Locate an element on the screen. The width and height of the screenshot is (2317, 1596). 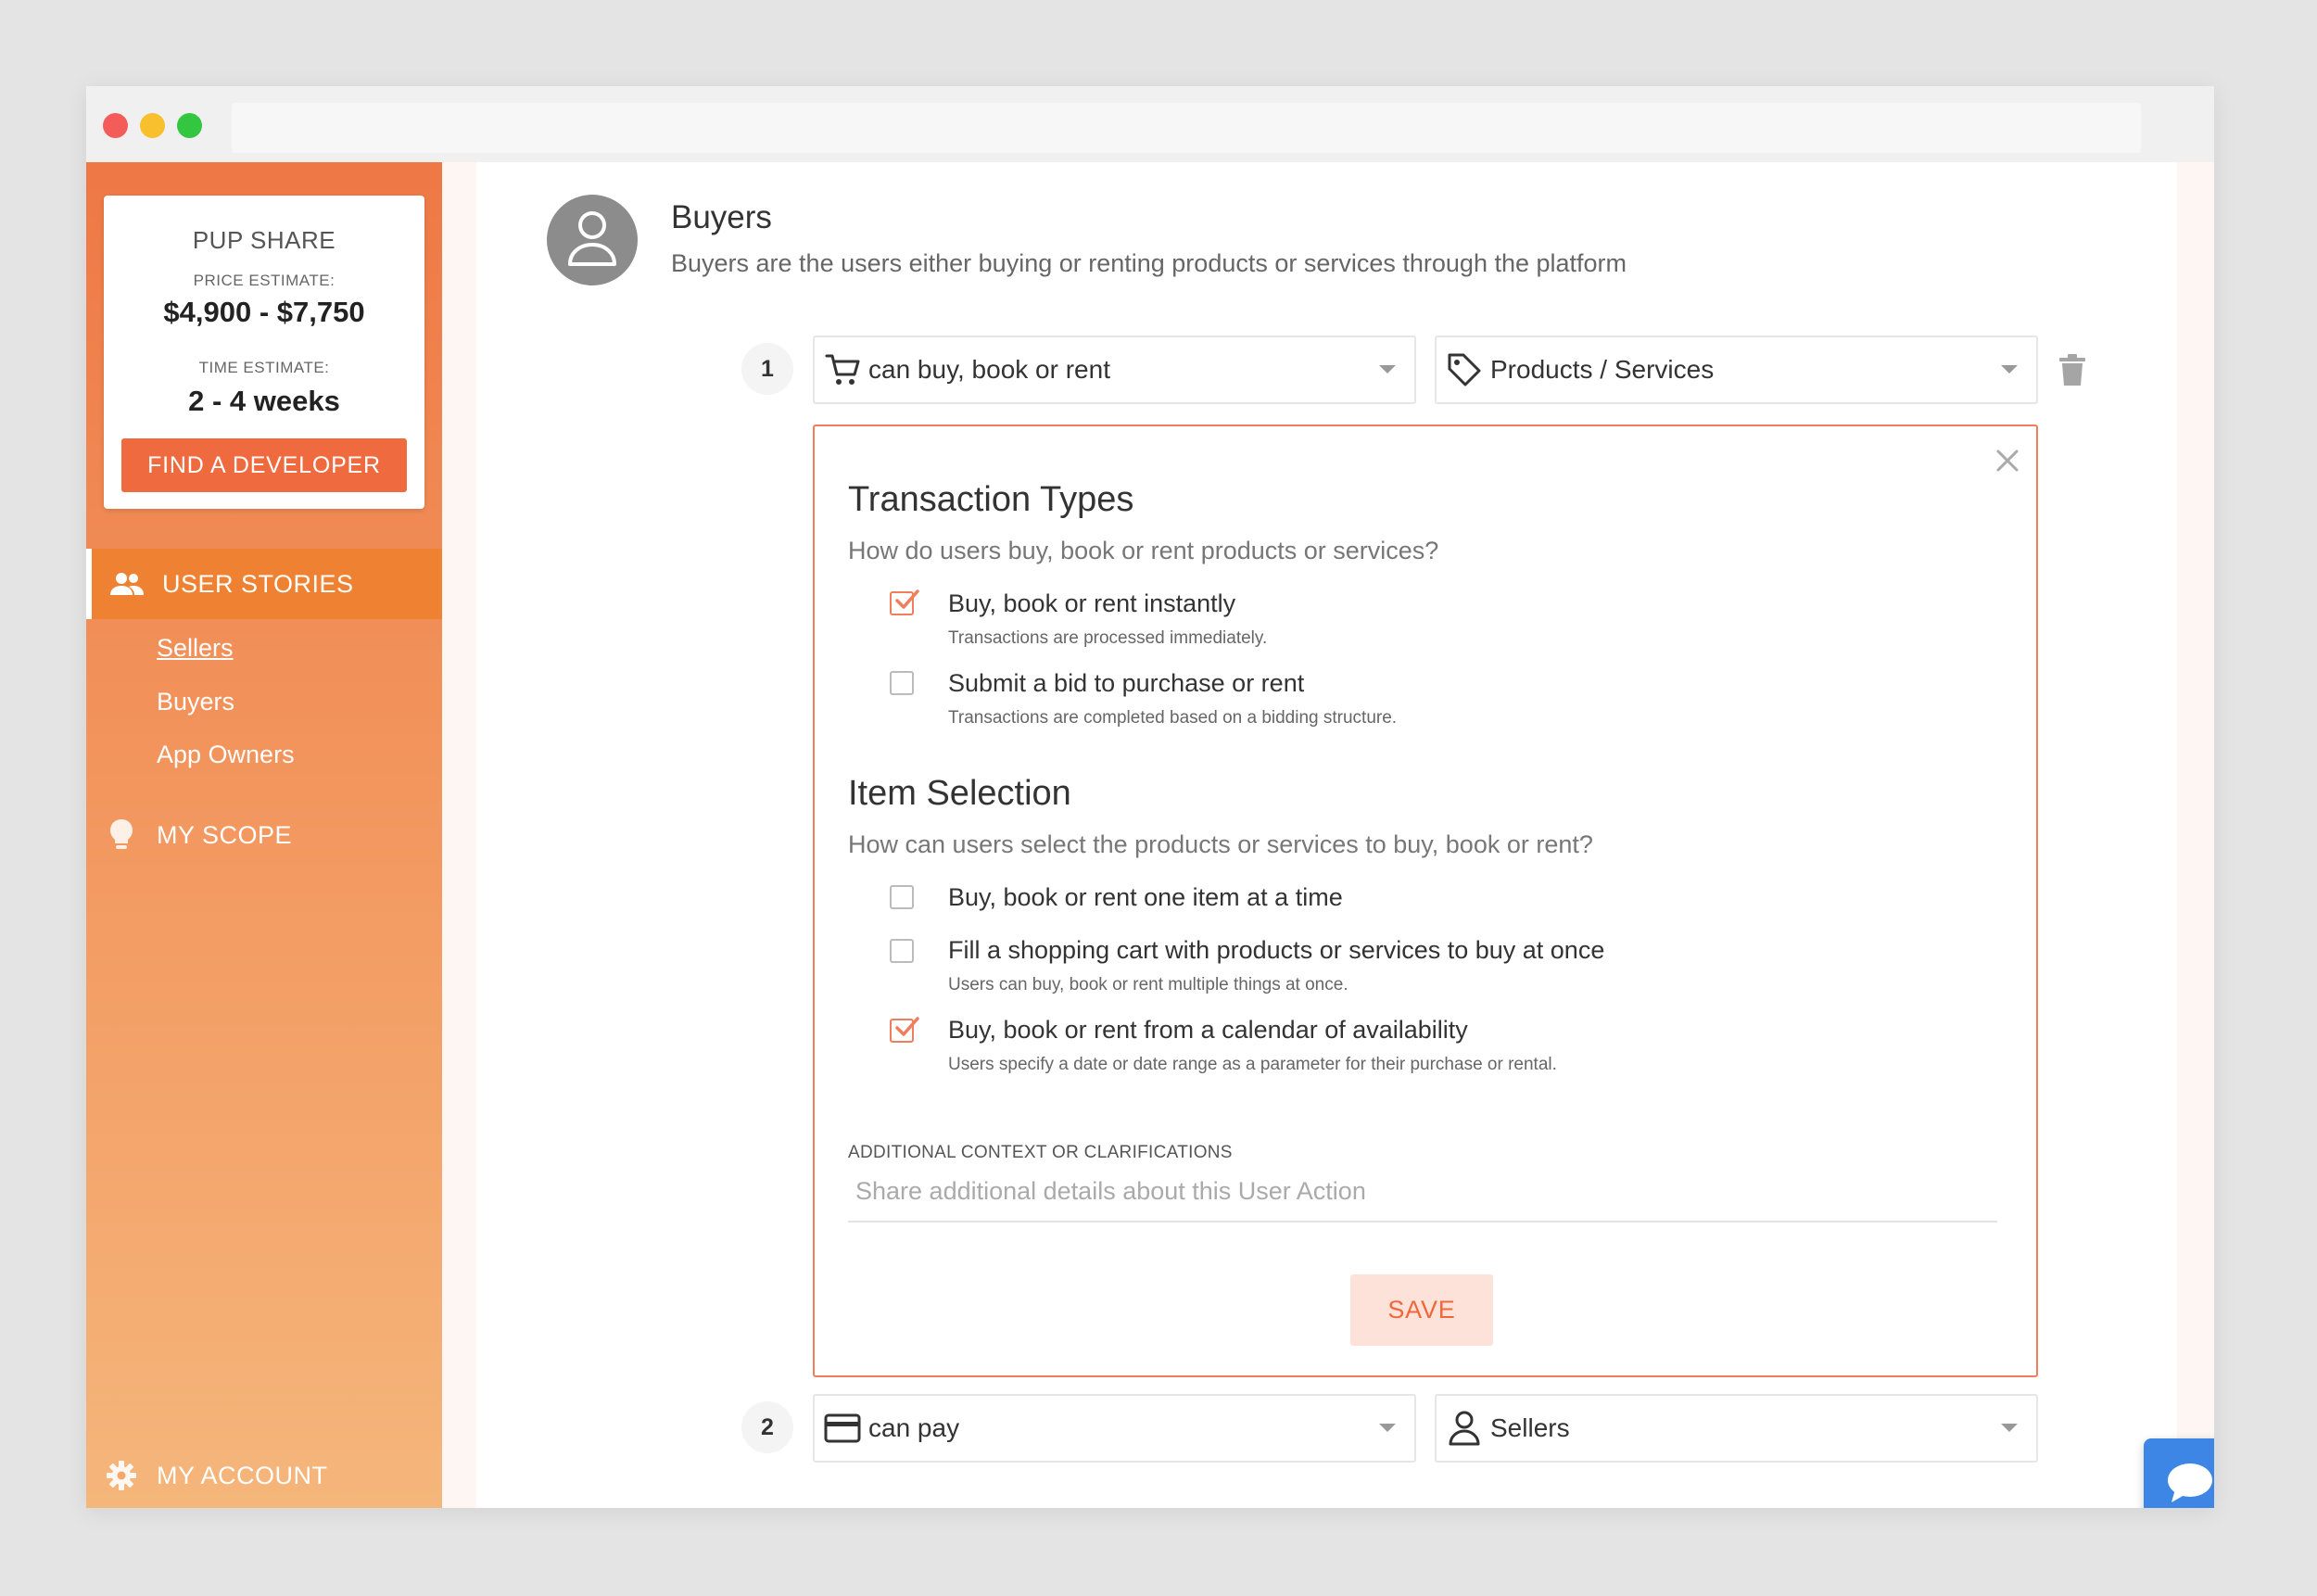
maximize-window-button is located at coordinates (189, 126).